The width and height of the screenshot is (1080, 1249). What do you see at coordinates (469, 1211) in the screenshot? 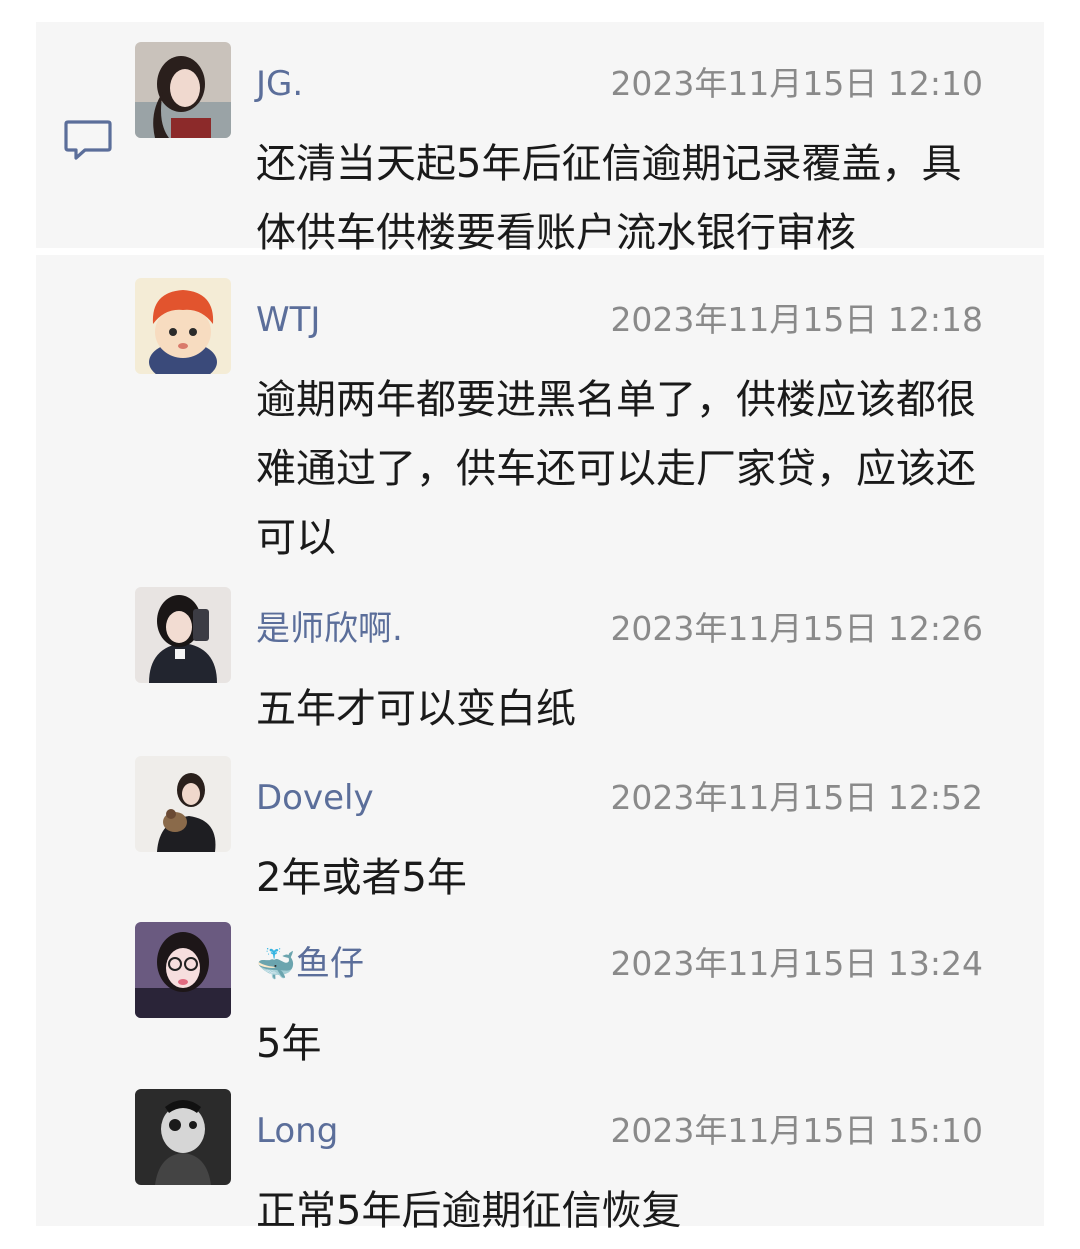
I see `comment-text: 正常5年后逾期征信恢复` at bounding box center [469, 1211].